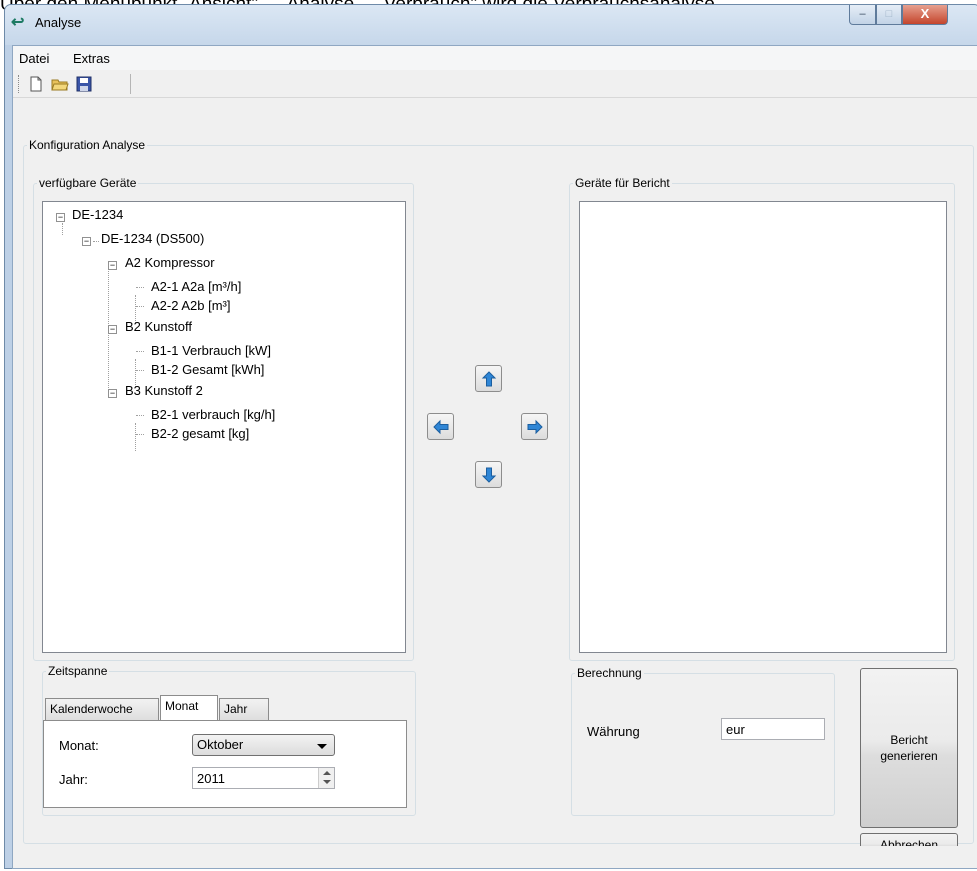 Image resolution: width=977 pixels, height=871 pixels. Describe the element at coordinates (909, 748) in the screenshot. I see `generate-report-button: Bericht generieren` at that location.